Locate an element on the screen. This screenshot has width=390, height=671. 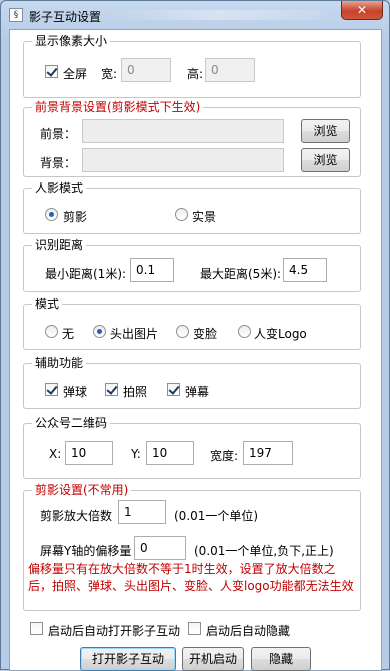
hide-button: 隐藏 is located at coordinates (281, 659).